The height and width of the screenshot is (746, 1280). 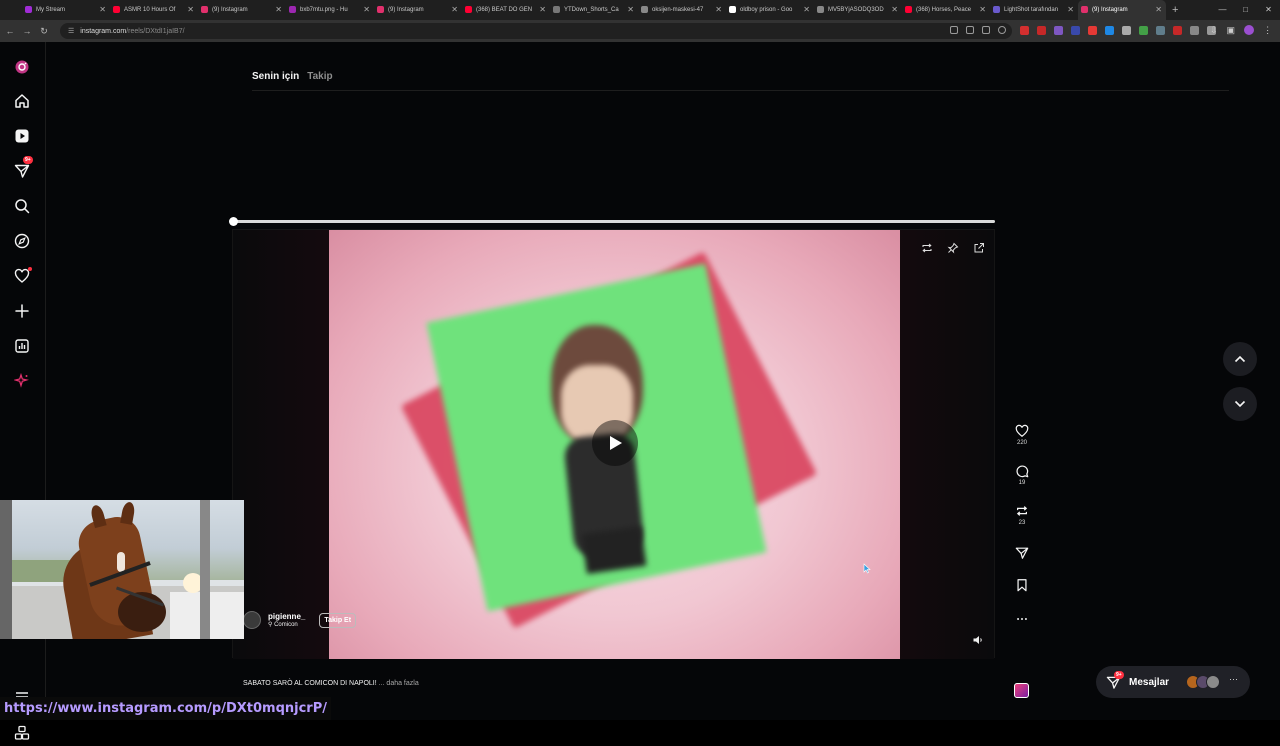 What do you see at coordinates (1173, 682) in the screenshot?
I see `messages-bar: 9+ Mesajlar ···` at bounding box center [1173, 682].